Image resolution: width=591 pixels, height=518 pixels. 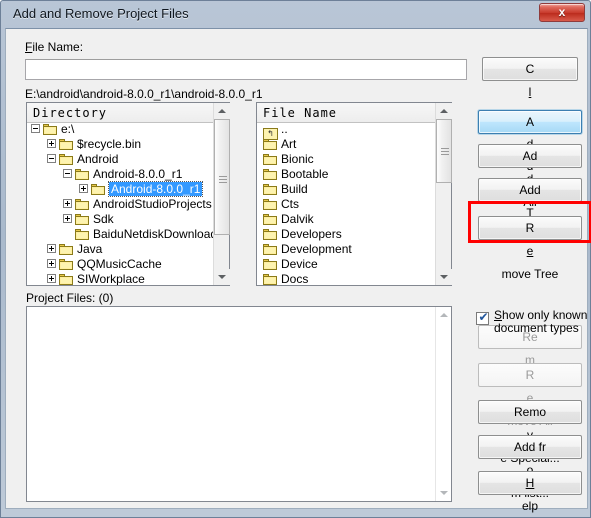 I want to click on file-list-item: Development, so click(x=349, y=250).